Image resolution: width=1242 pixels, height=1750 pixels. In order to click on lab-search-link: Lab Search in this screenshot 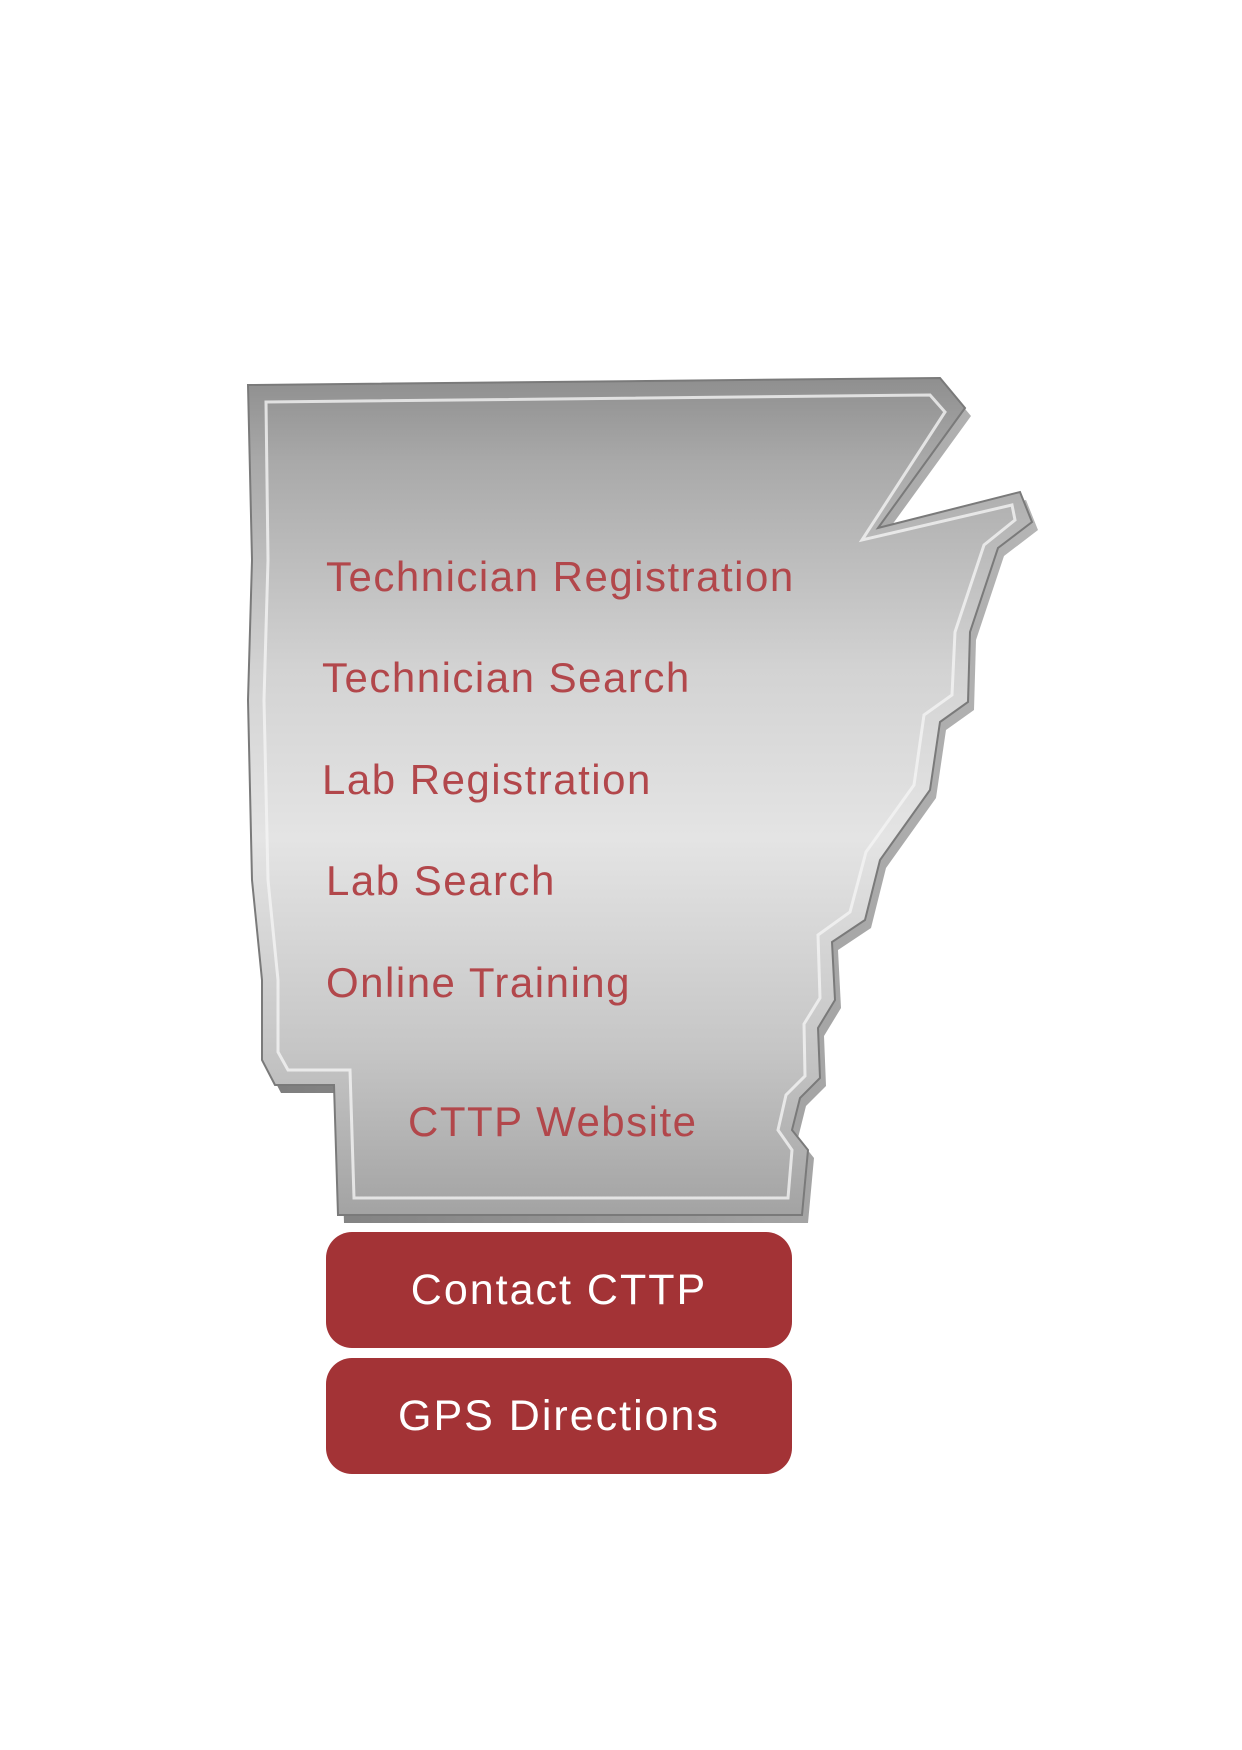, I will do `click(441, 881)`.